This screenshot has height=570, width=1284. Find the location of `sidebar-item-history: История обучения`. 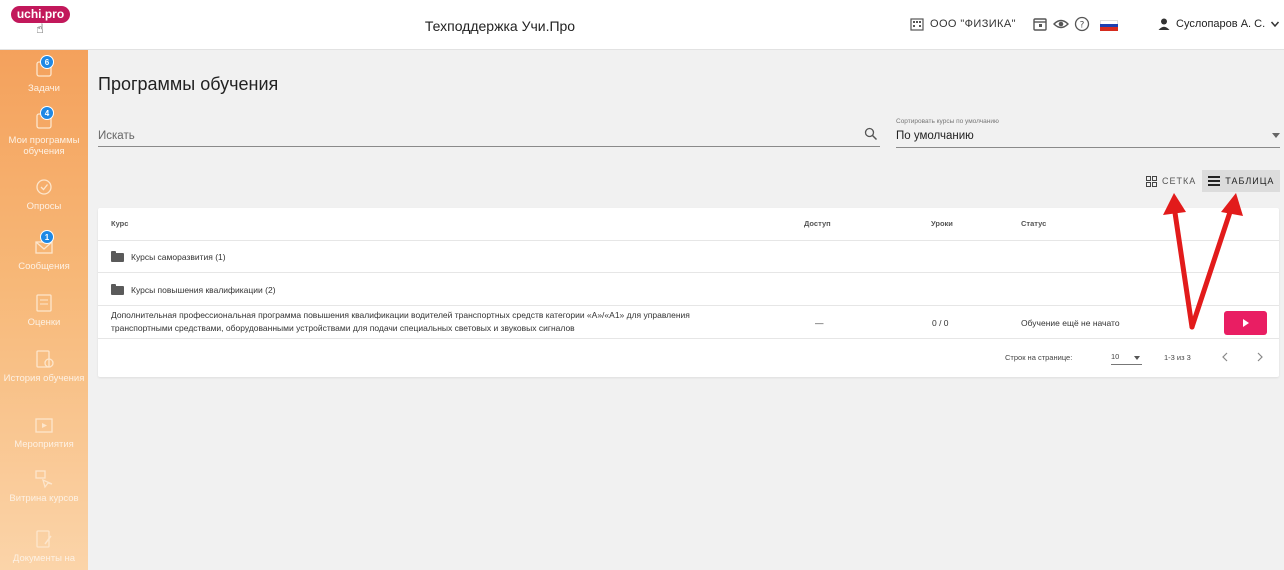

sidebar-item-history: История обучения is located at coordinates (44, 366).